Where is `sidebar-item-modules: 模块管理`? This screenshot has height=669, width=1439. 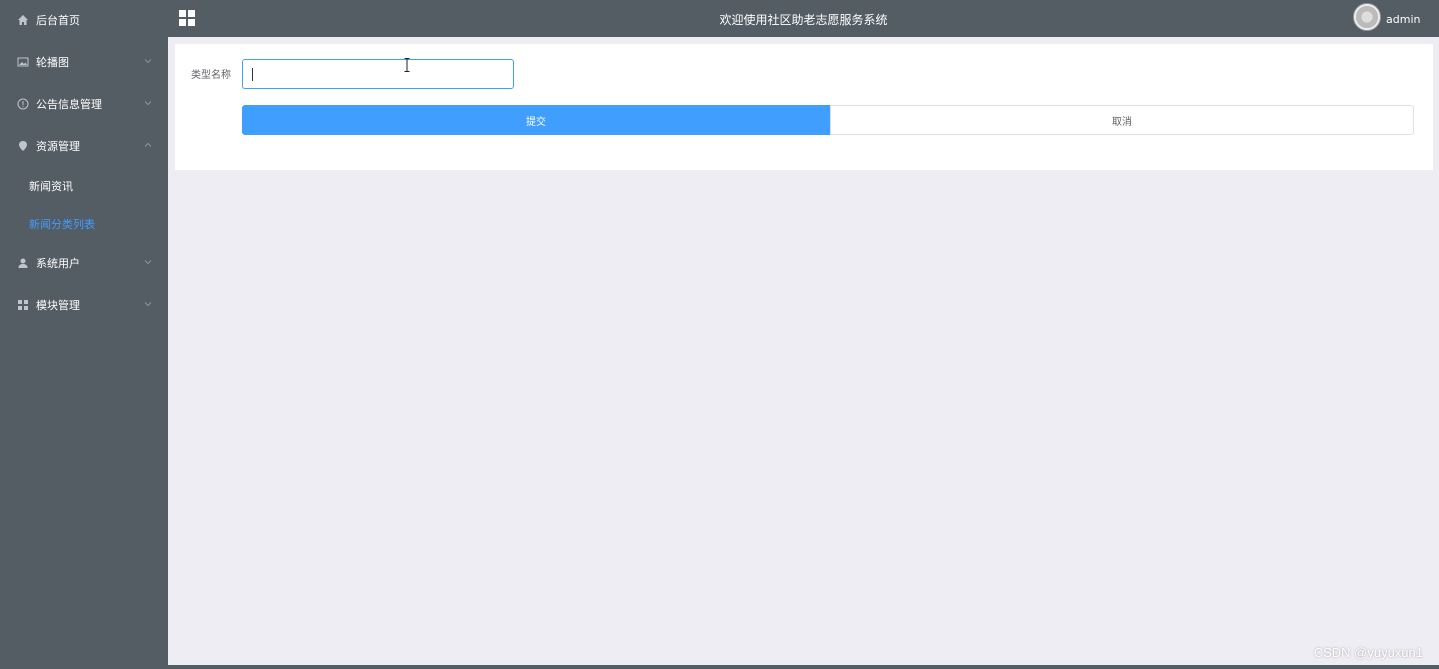
sidebar-item-modules: 模块管理 is located at coordinates (84, 305).